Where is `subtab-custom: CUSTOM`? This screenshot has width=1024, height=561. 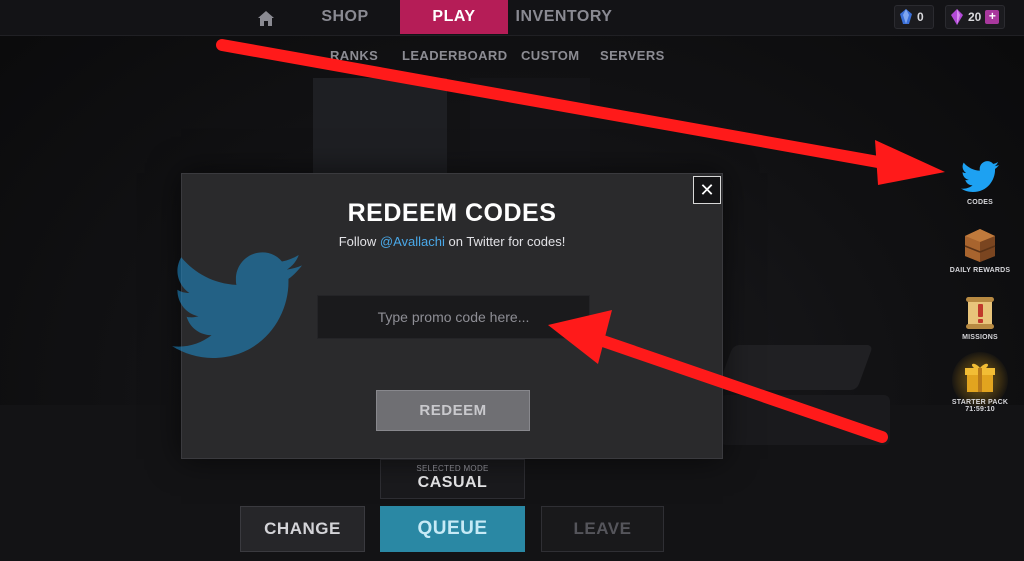
subtab-custom: CUSTOM is located at coordinates (550, 55).